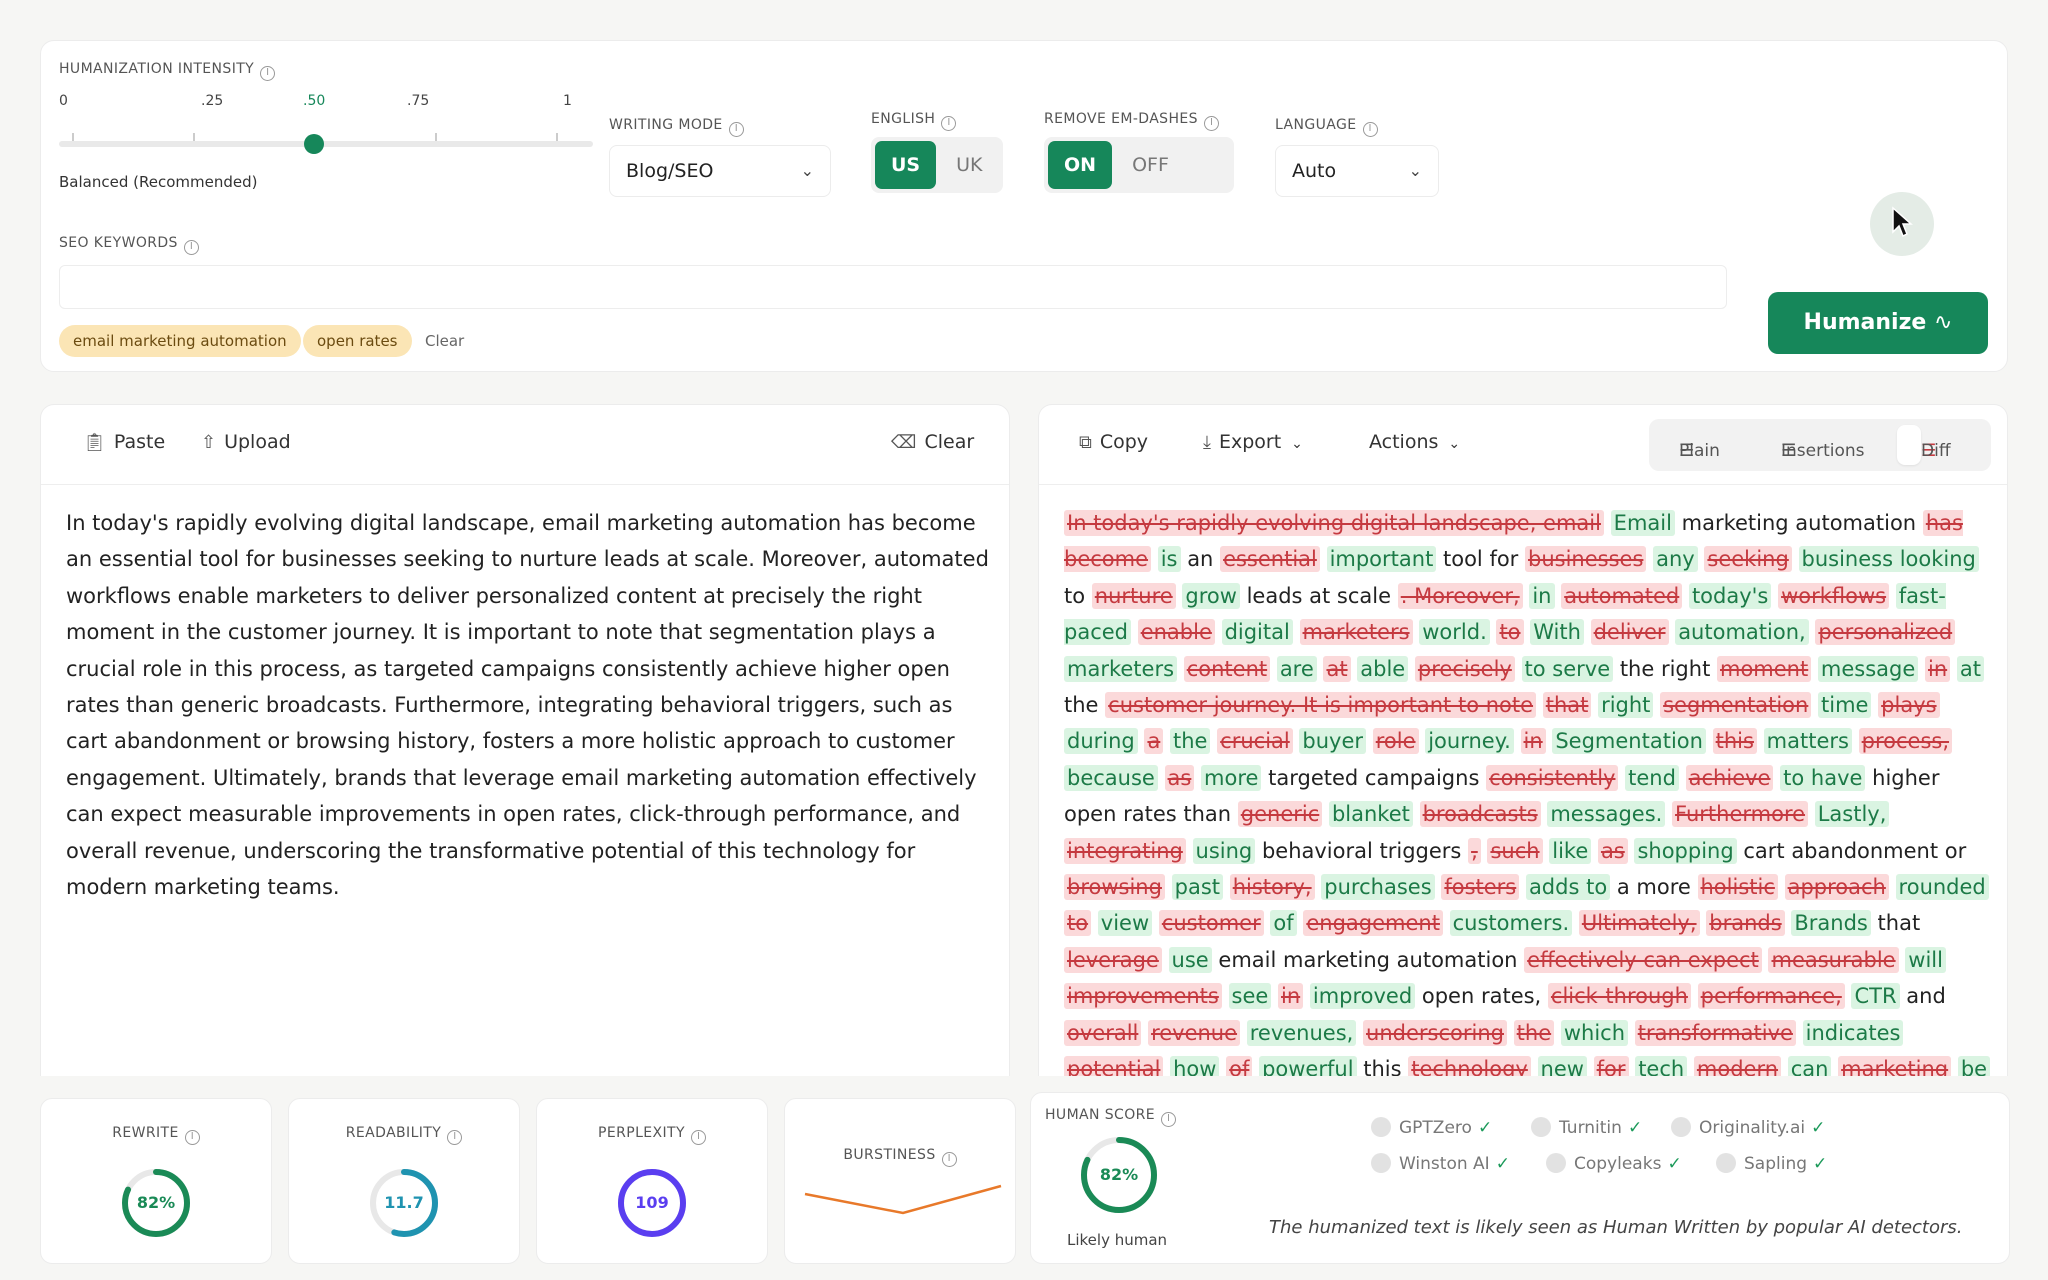 The height and width of the screenshot is (1280, 2048). Describe the element at coordinates (652, 1202) in the screenshot. I see `perplexity-value: 109` at that location.